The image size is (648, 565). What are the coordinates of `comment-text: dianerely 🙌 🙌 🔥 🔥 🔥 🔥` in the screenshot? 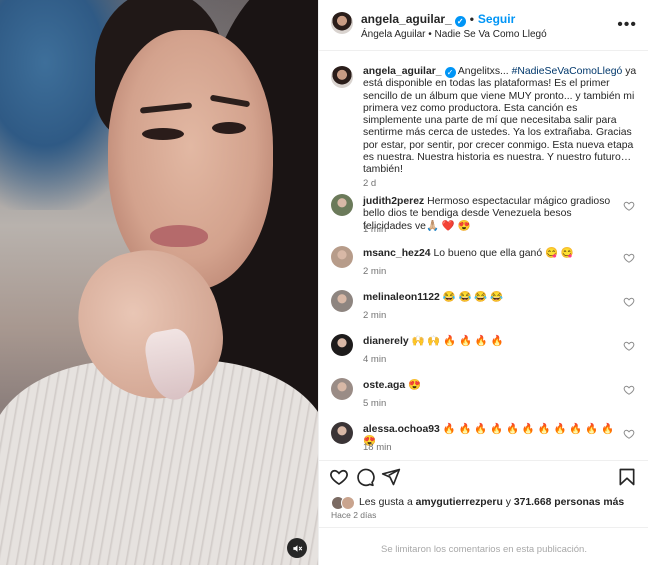 It's located at (490, 342).